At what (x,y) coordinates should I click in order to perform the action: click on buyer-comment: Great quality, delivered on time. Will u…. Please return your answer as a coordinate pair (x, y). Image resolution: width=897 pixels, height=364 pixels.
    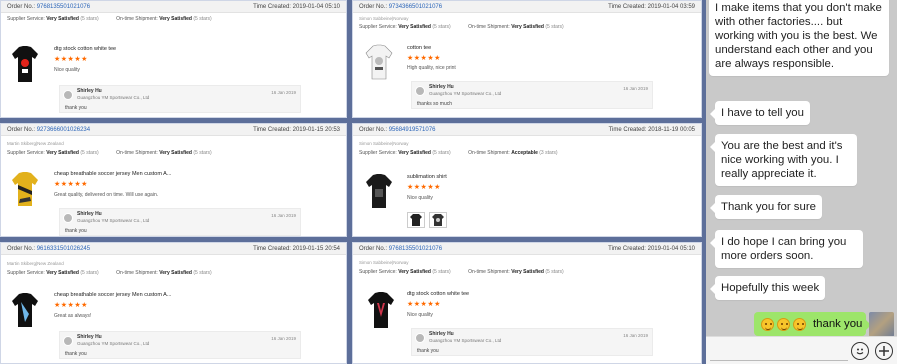
    Looking at the image, I should click on (106, 195).